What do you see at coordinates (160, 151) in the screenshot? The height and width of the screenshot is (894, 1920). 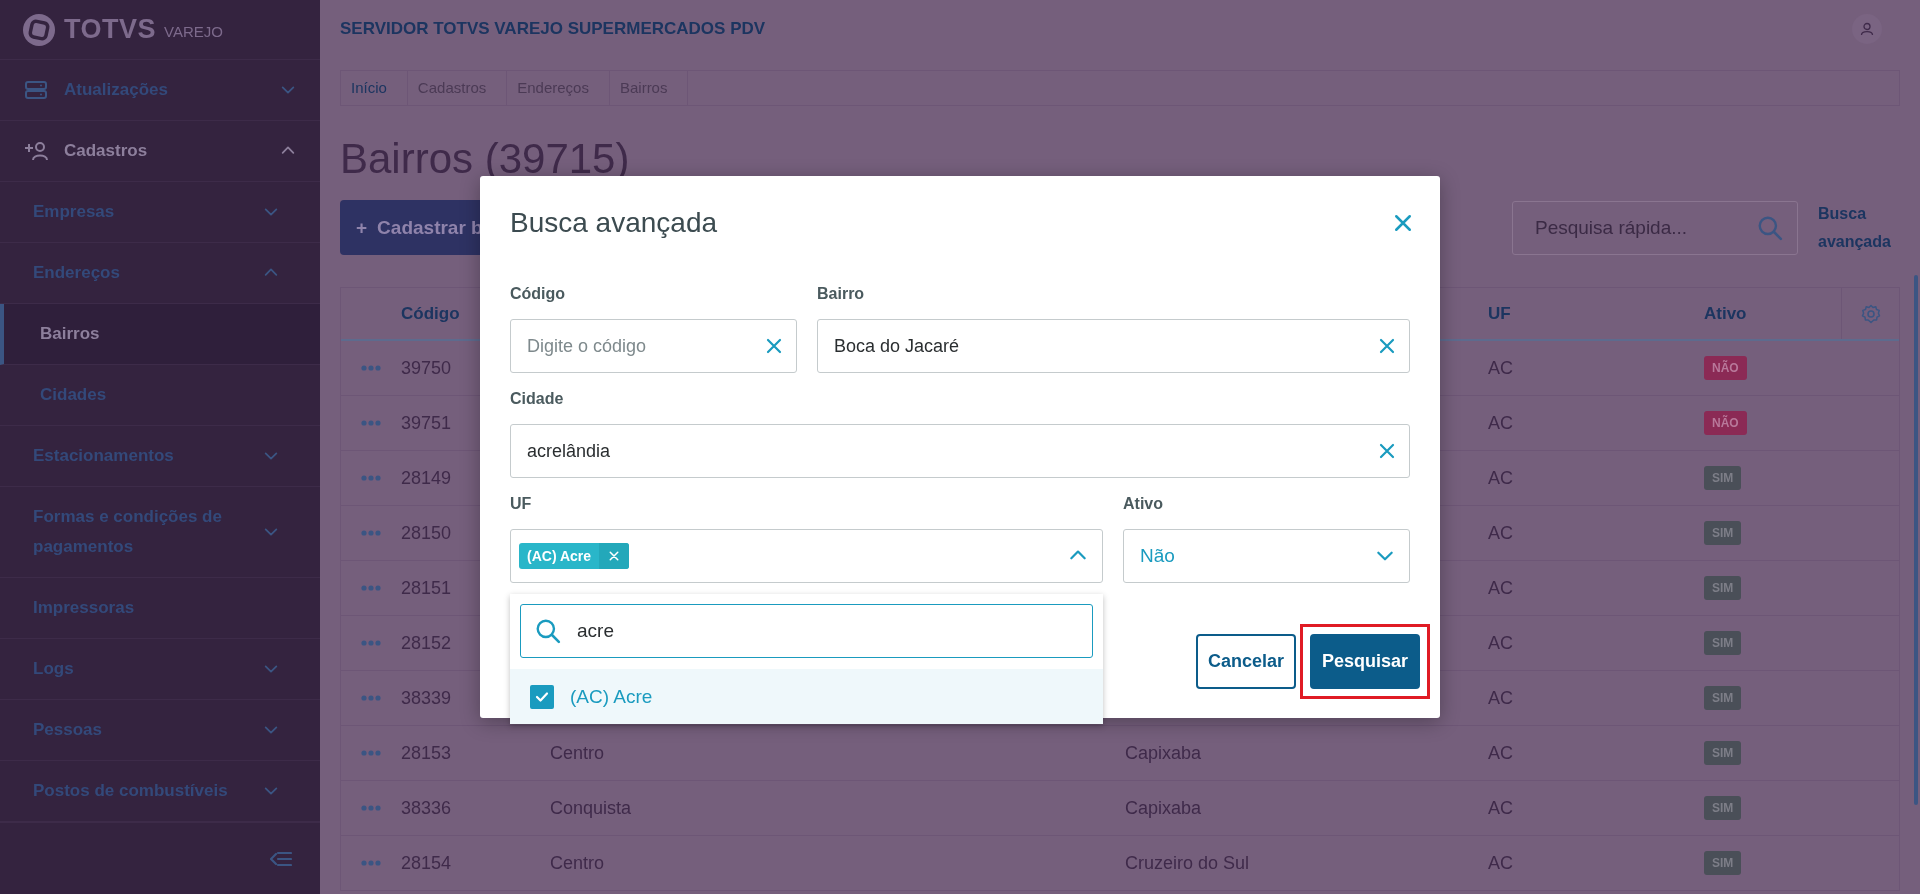 I see `sidebar-item: Cadastros` at bounding box center [160, 151].